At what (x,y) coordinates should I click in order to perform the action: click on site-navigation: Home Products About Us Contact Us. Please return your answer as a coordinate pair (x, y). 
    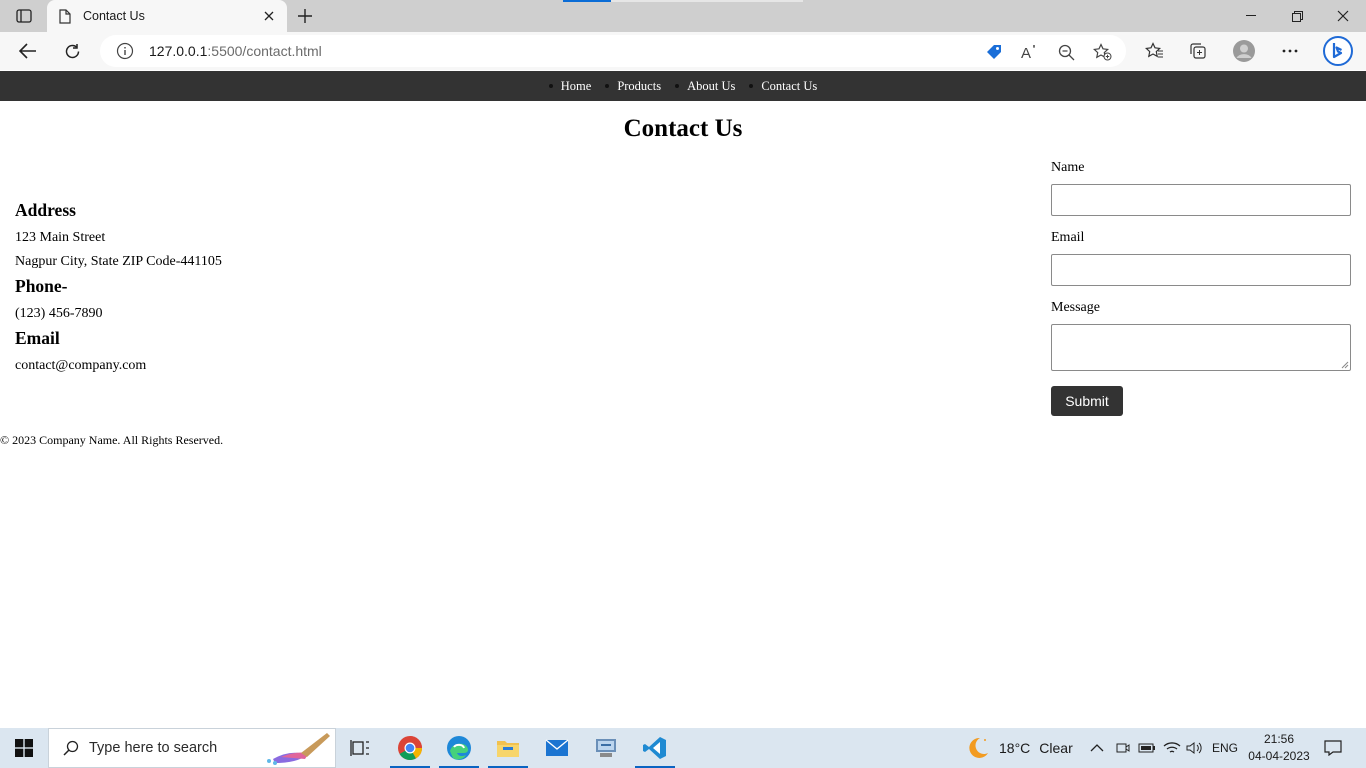
    Looking at the image, I should click on (683, 86).